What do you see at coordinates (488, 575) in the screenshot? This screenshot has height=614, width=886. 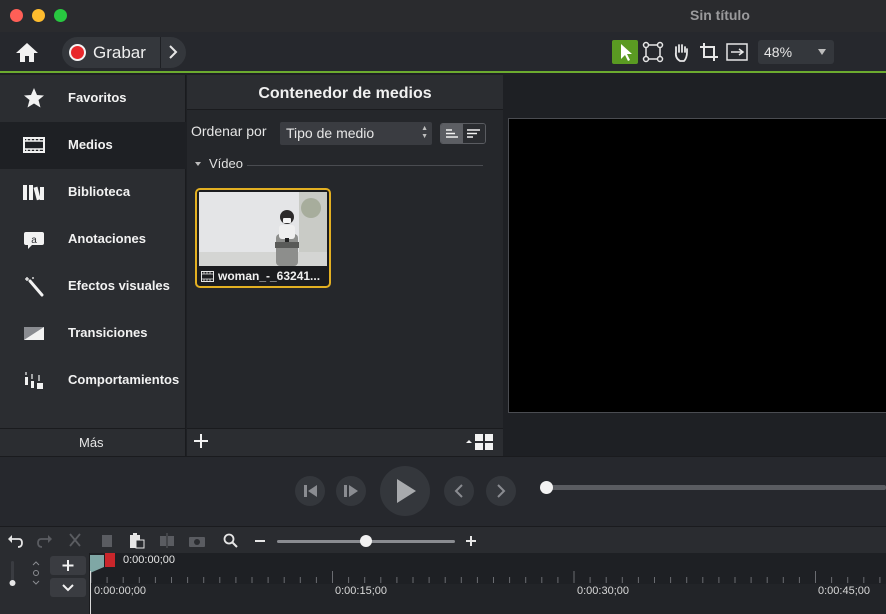 I see `timeline-ruler` at bounding box center [488, 575].